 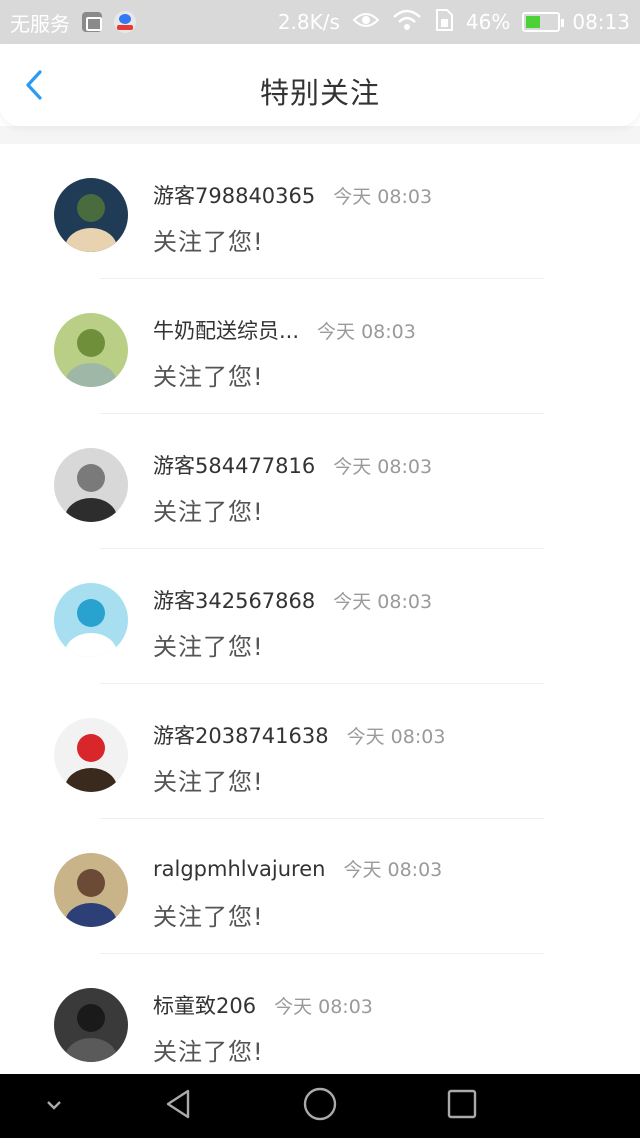 I want to click on battery-icon, so click(x=543, y=22).